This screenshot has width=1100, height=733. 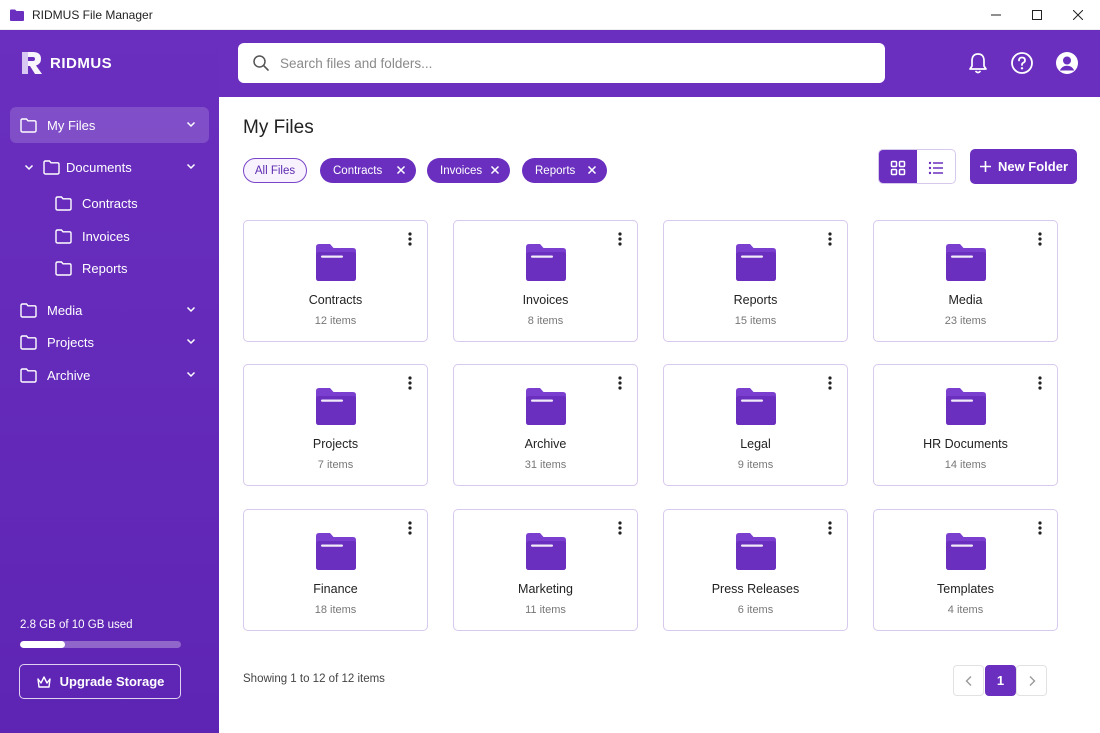 What do you see at coordinates (109, 342) in the screenshot?
I see `sidebar-item-projects: Projects` at bounding box center [109, 342].